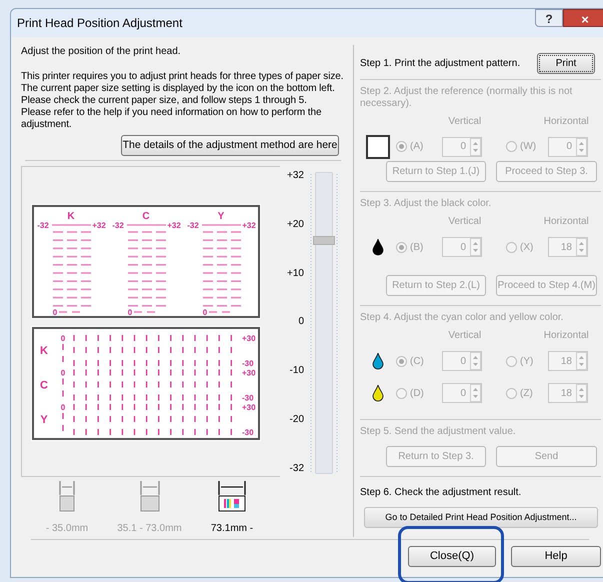 The width and height of the screenshot is (603, 582). What do you see at coordinates (546, 457) in the screenshot?
I see `step-button: Send` at bounding box center [546, 457].